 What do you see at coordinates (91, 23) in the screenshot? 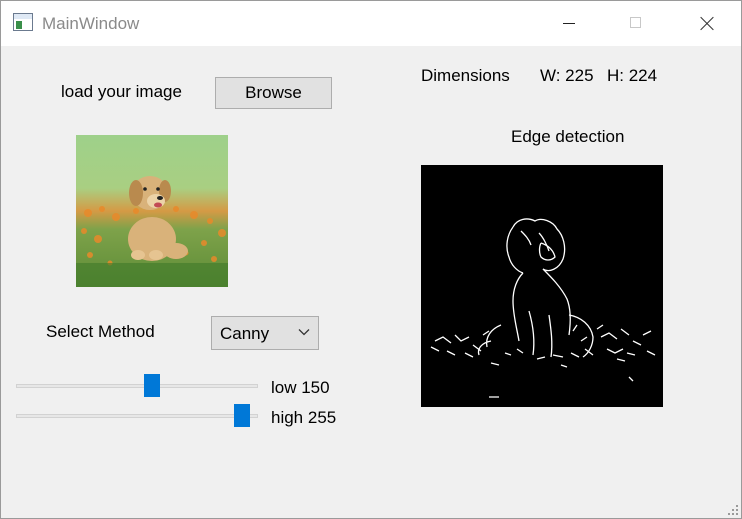
I see `window-title: MainWindow` at bounding box center [91, 23].